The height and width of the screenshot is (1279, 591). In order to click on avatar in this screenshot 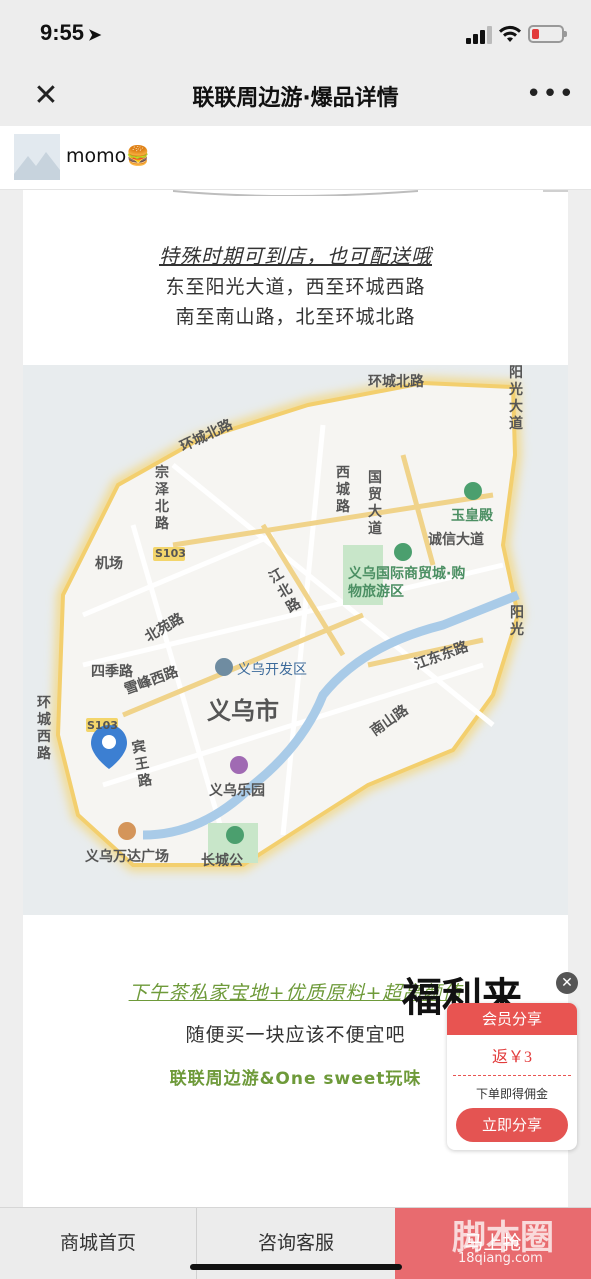, I will do `click(37, 157)`.